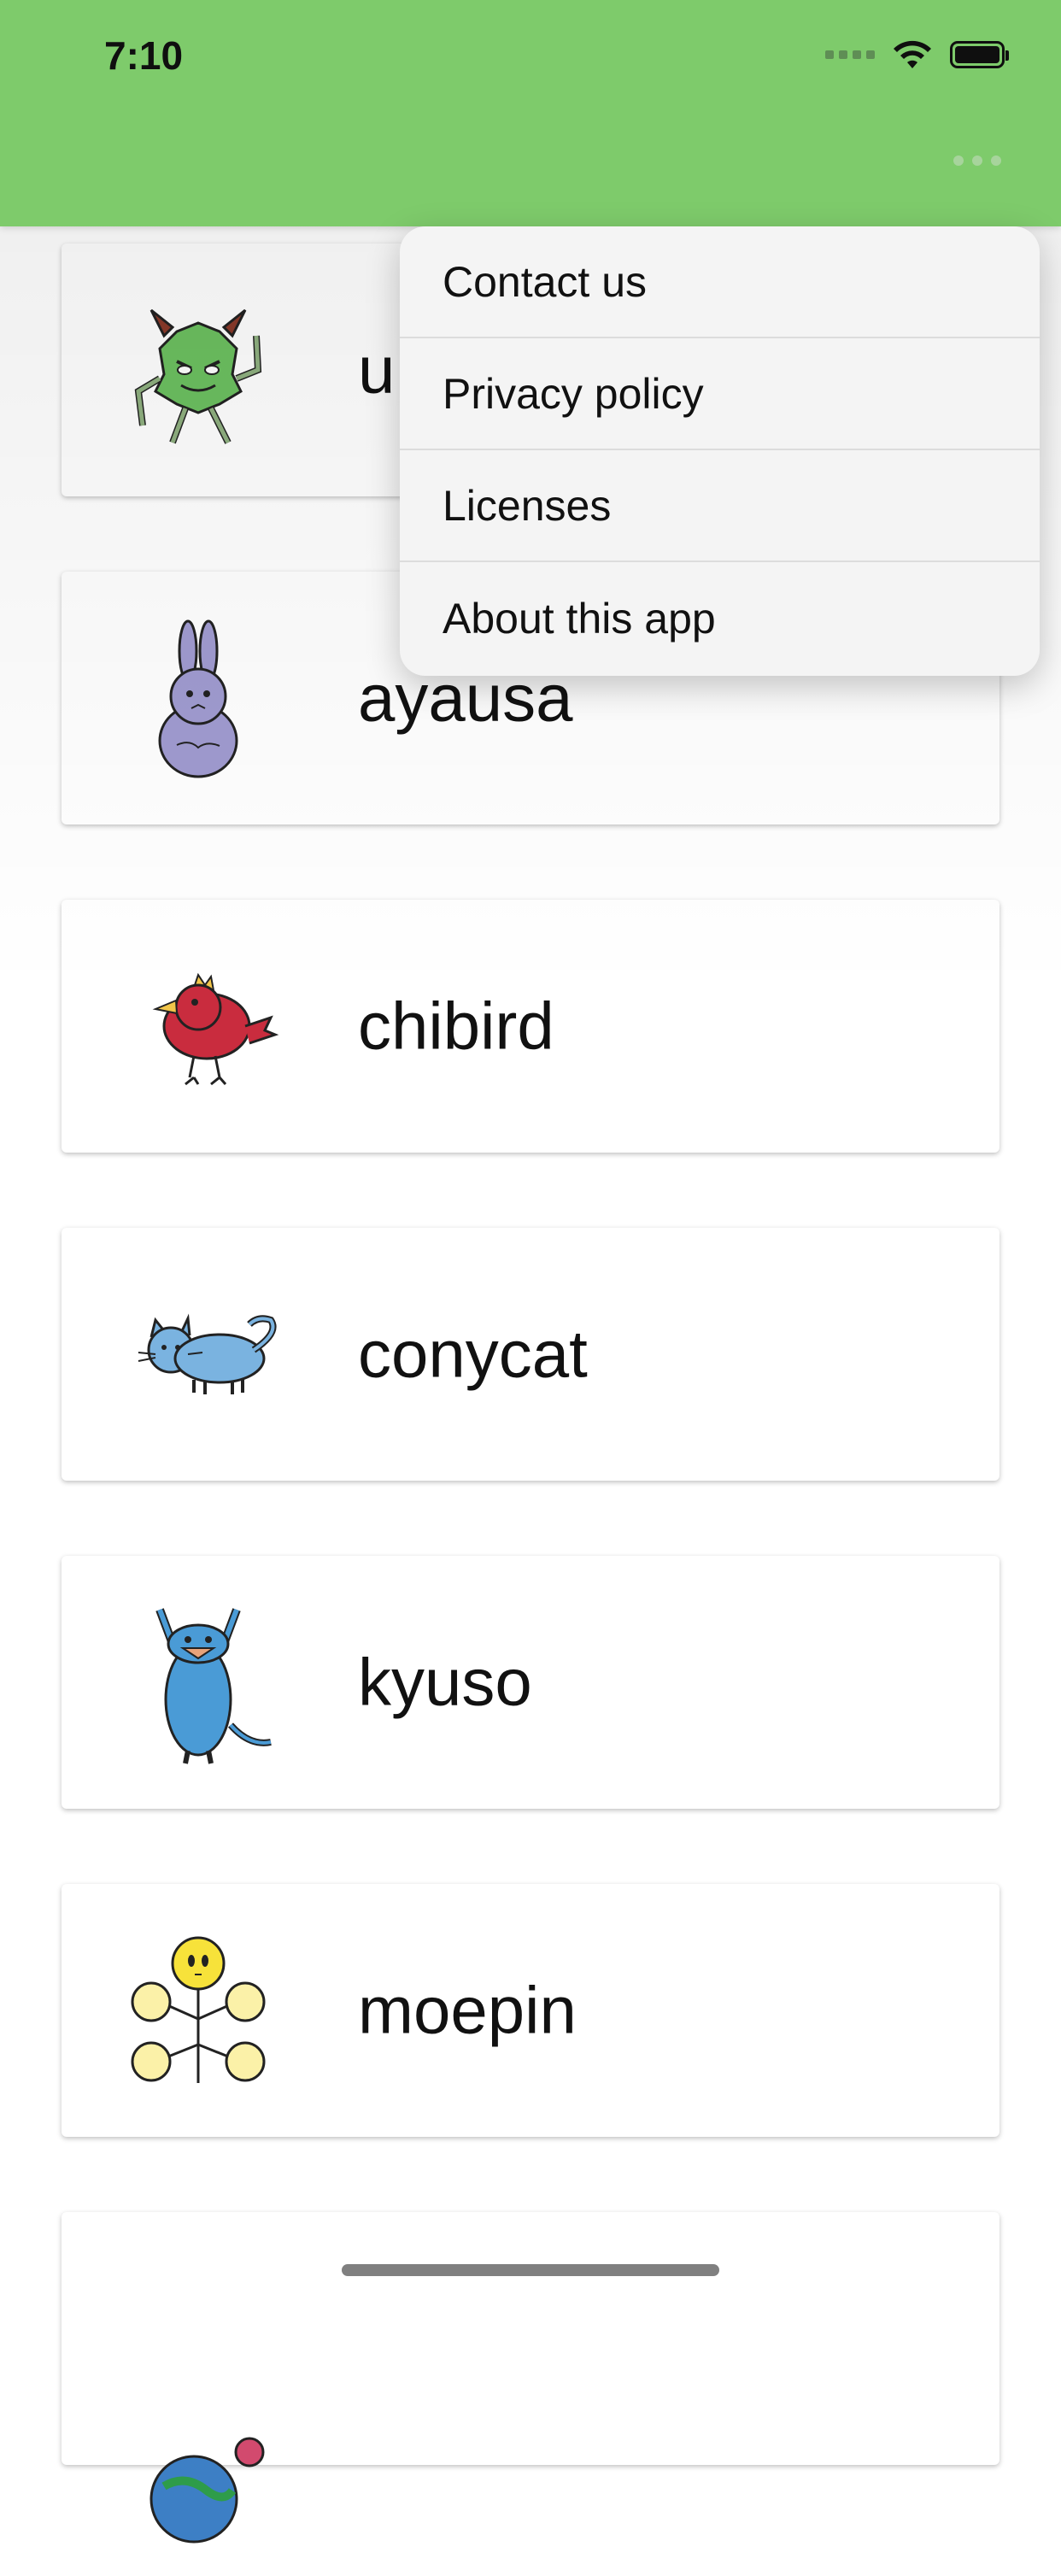 The width and height of the screenshot is (1061, 2576). Describe the element at coordinates (850, 54) in the screenshot. I see `cellular-signal-icon` at that location.